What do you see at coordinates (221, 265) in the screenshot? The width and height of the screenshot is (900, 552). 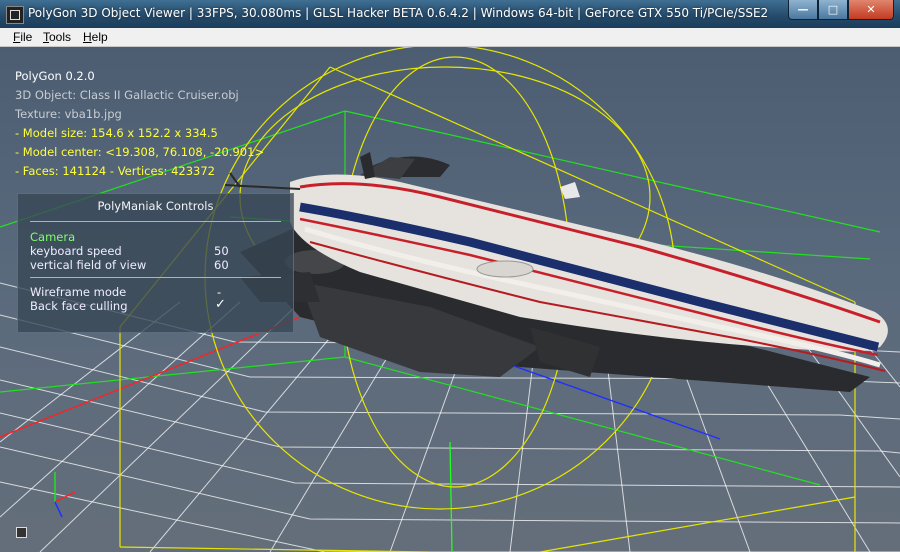 I see `fov-value: 60` at bounding box center [221, 265].